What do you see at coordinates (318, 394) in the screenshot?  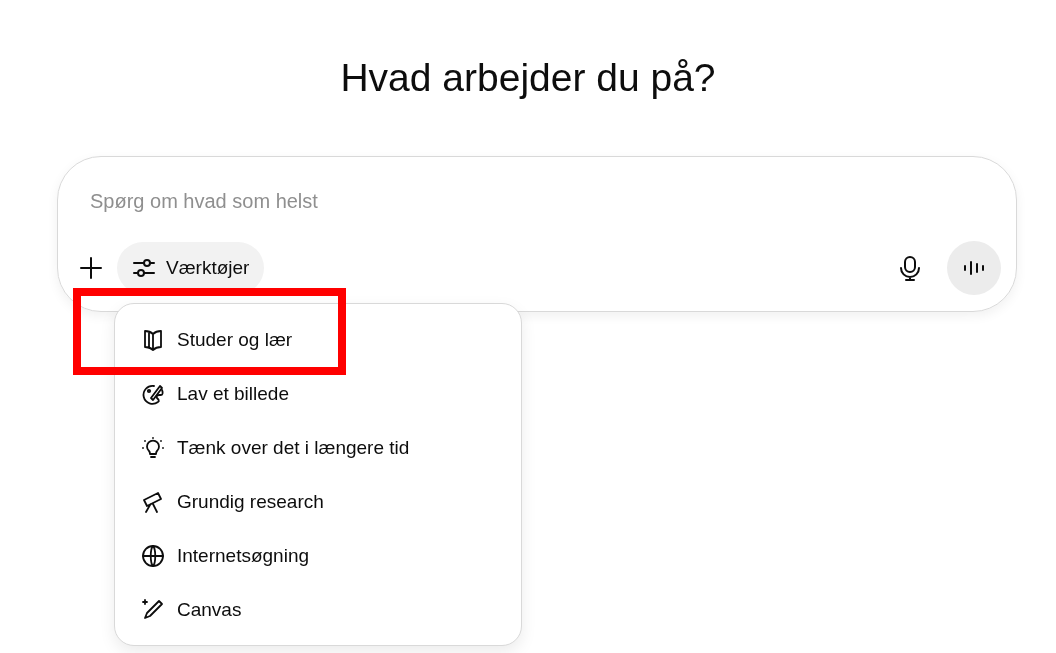 I see `menu-item: Lav et billede` at bounding box center [318, 394].